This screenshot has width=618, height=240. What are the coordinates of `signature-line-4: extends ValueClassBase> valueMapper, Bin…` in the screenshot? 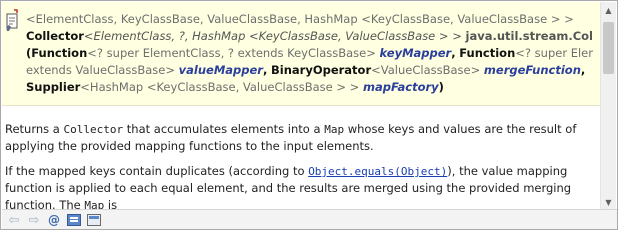 It's located at (306, 70).